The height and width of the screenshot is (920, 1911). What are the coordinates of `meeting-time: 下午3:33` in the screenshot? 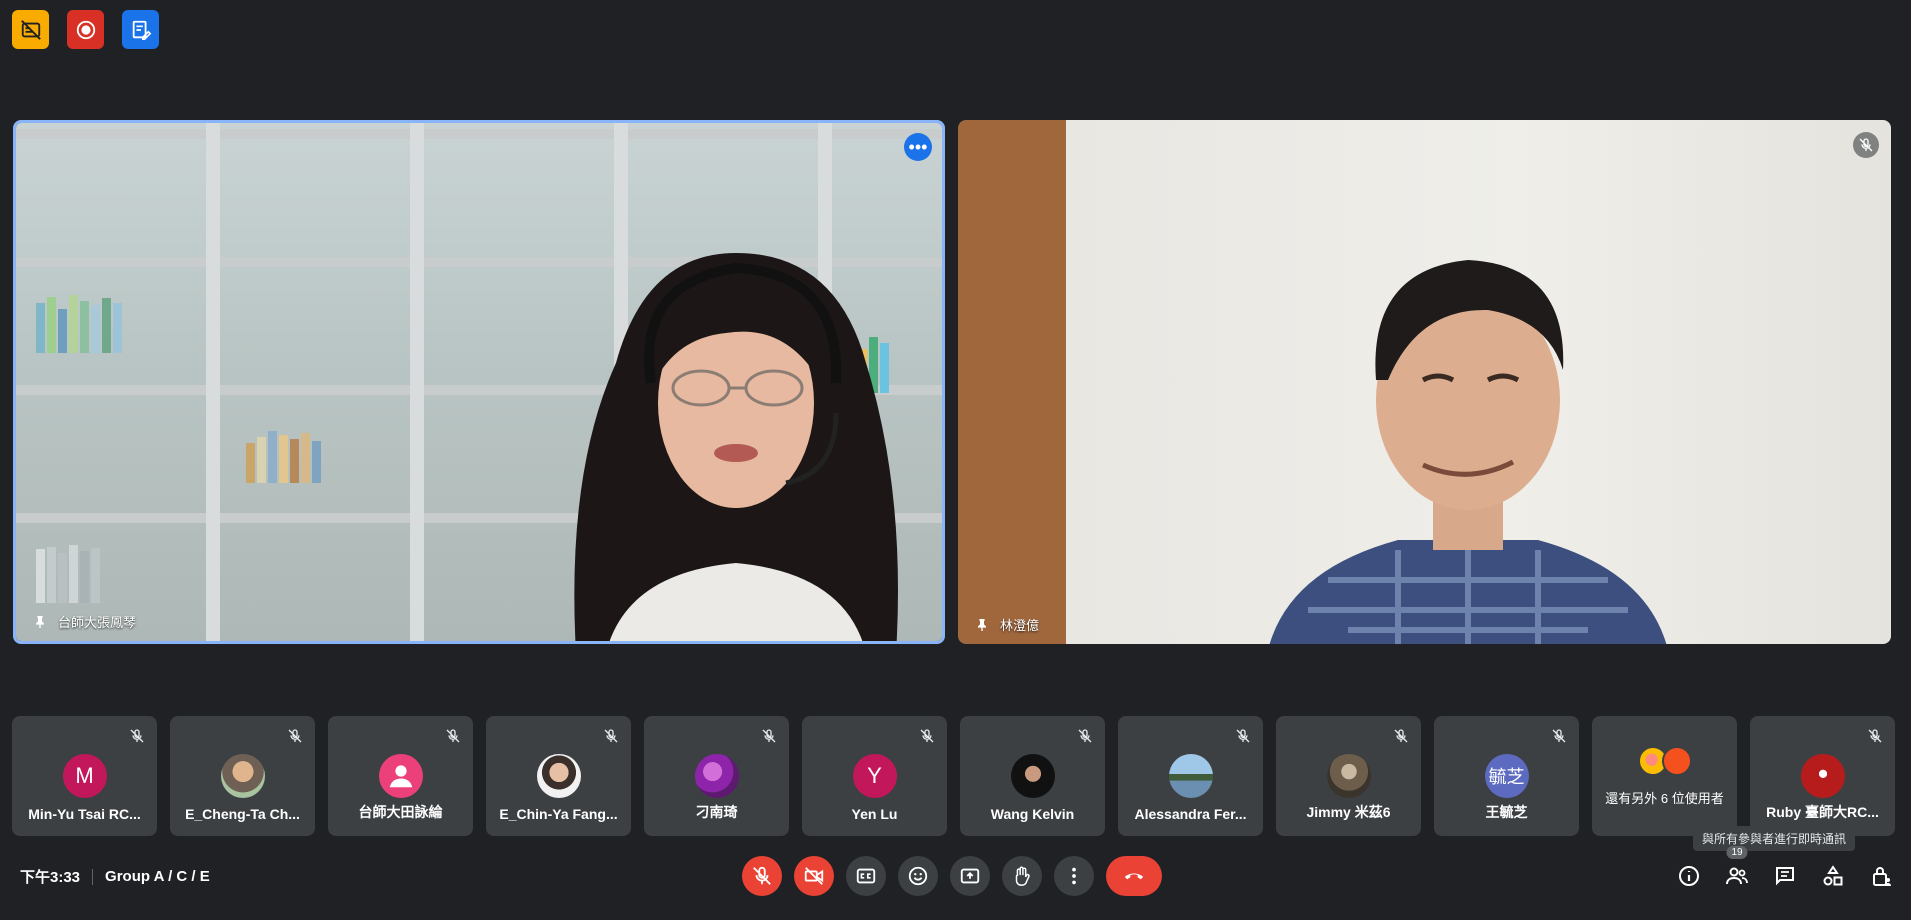 It's located at (50, 877).